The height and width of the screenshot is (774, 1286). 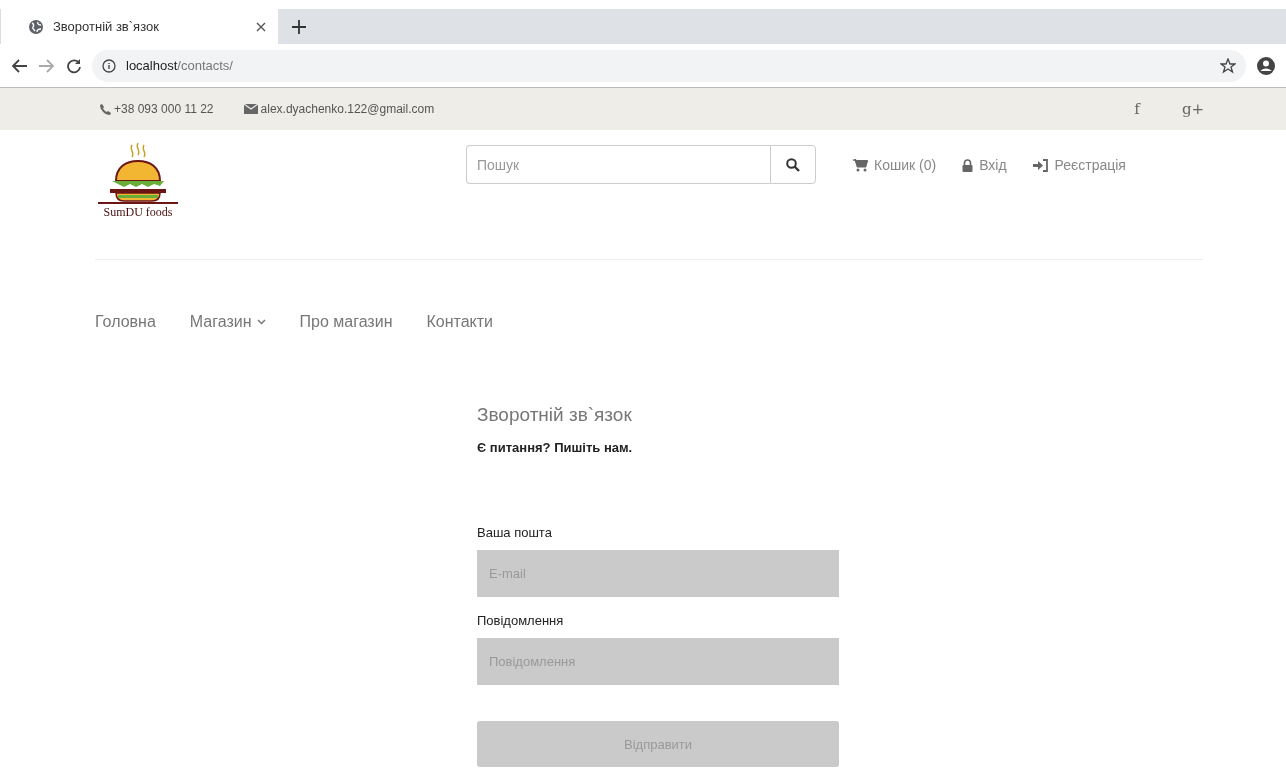 What do you see at coordinates (1228, 65) in the screenshot?
I see `star-icon` at bounding box center [1228, 65].